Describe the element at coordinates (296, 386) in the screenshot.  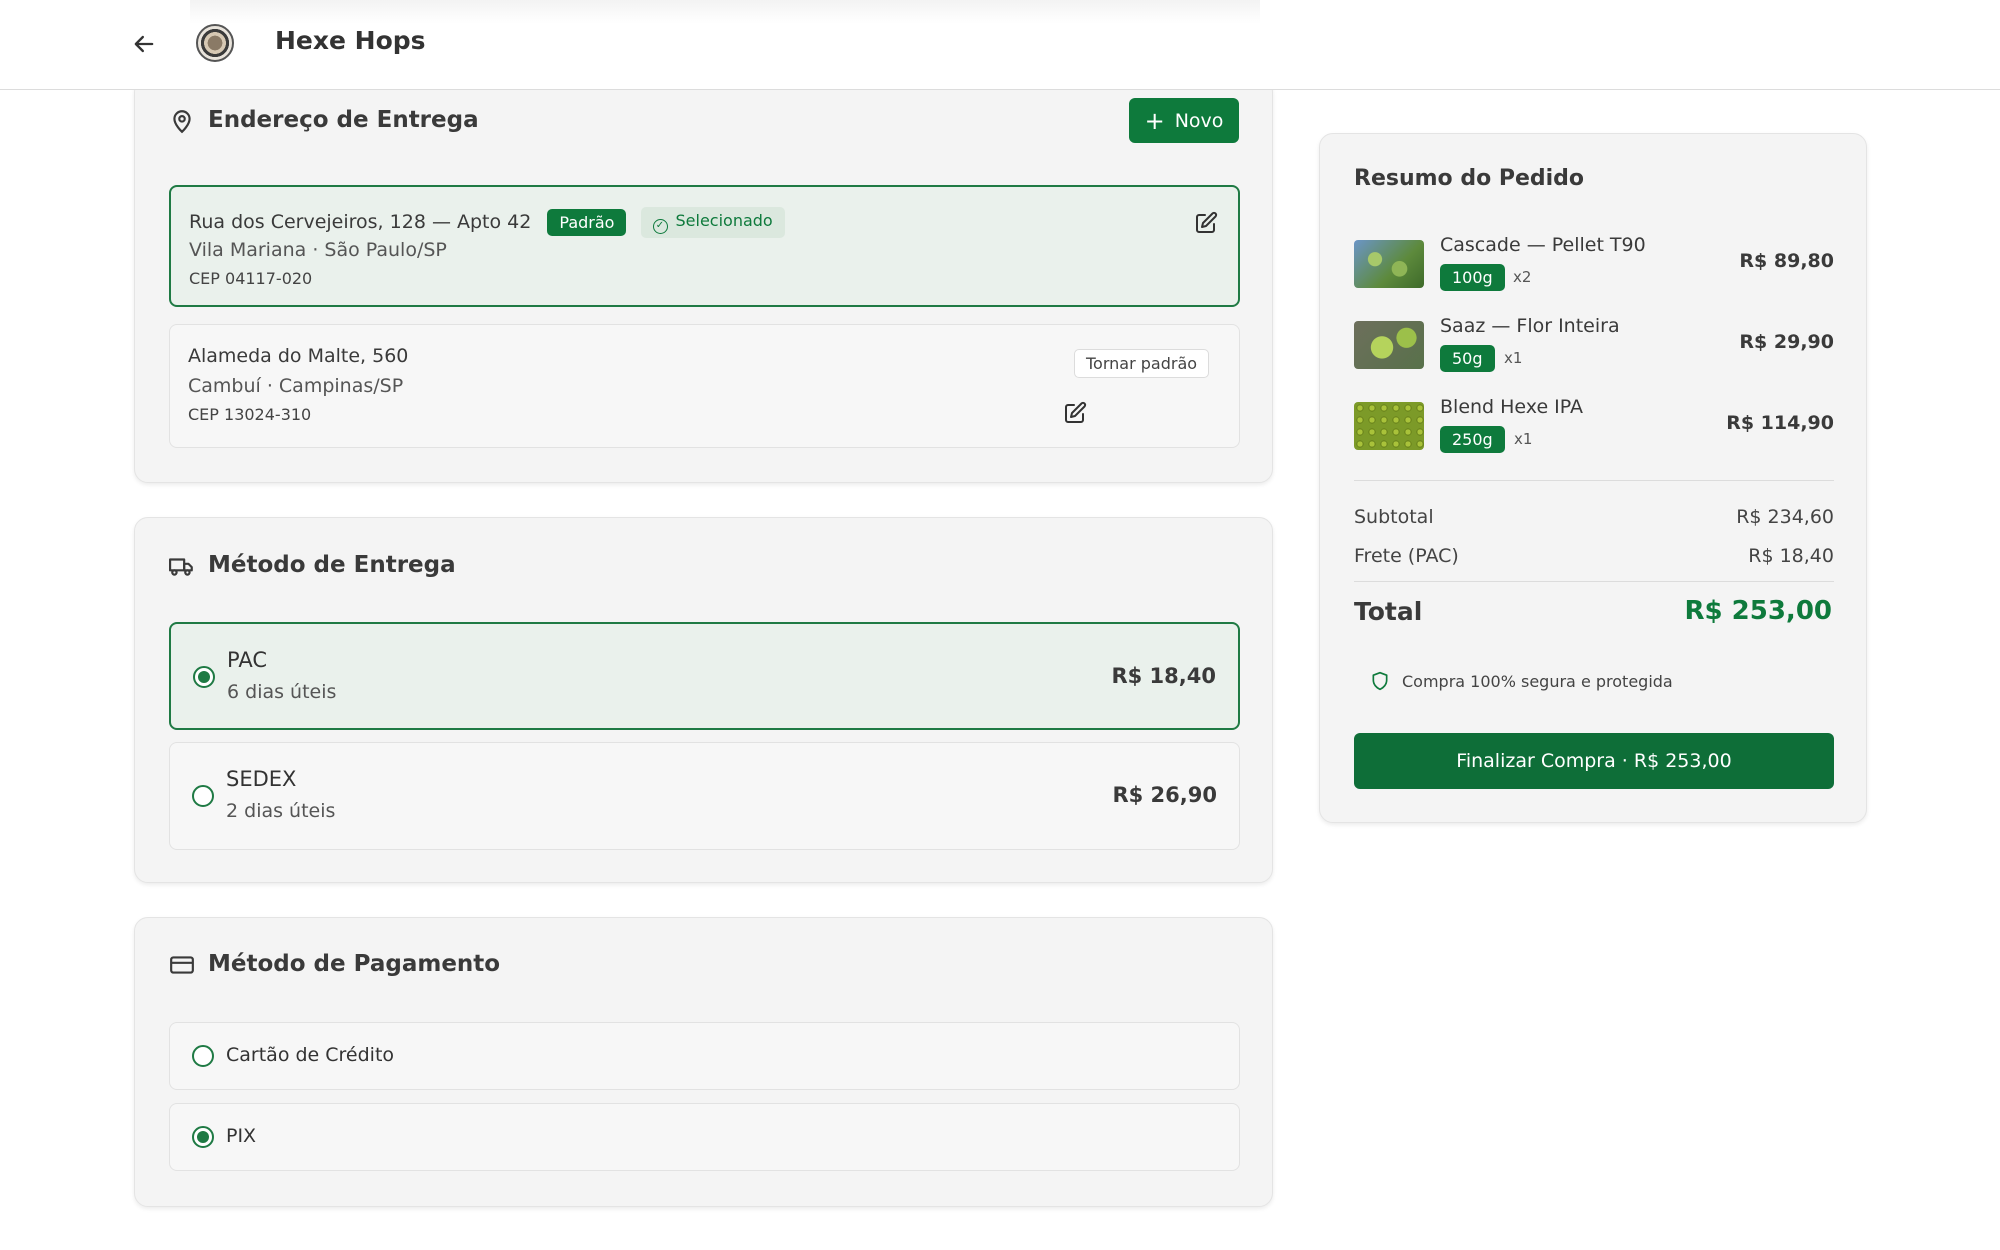
I see `address-city: Cambuí · Campinas/SP` at that location.